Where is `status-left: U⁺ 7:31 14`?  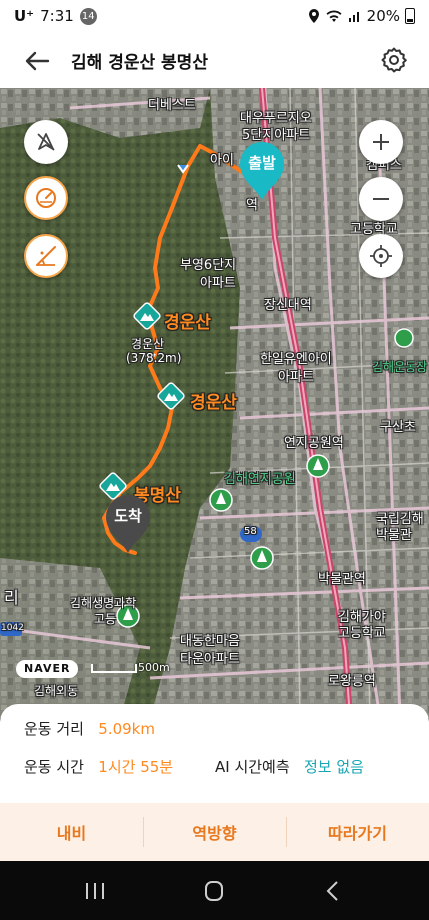 status-left: U⁺ 7:31 14 is located at coordinates (55, 16).